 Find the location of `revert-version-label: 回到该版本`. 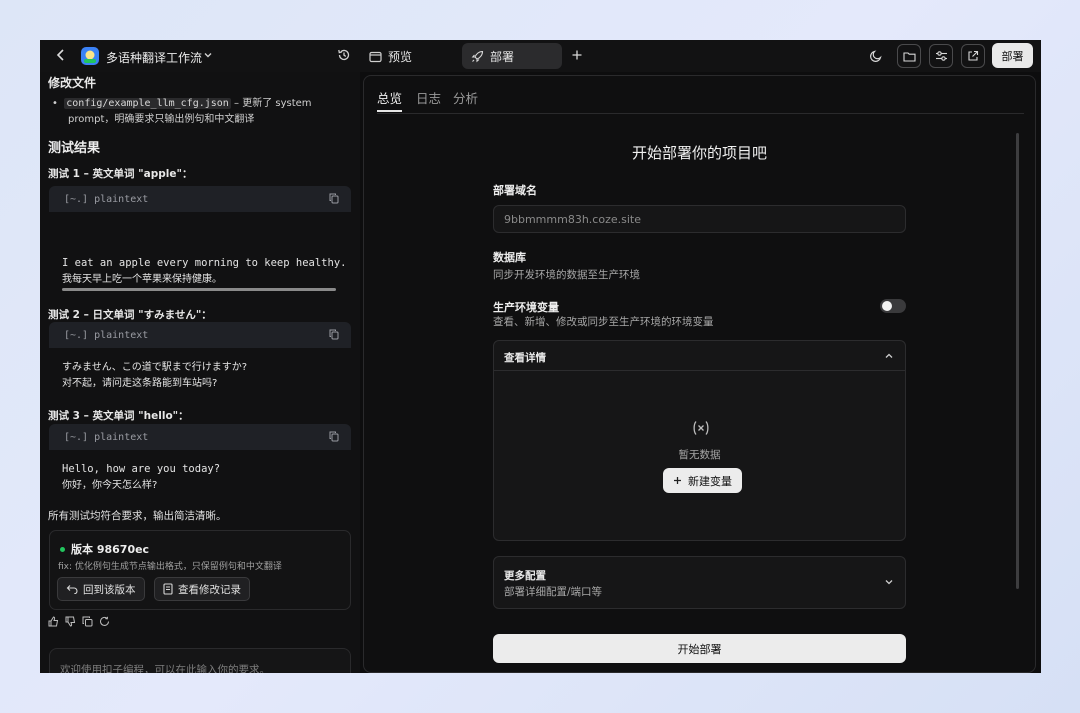

revert-version-label: 回到该版本 is located at coordinates (109, 589).